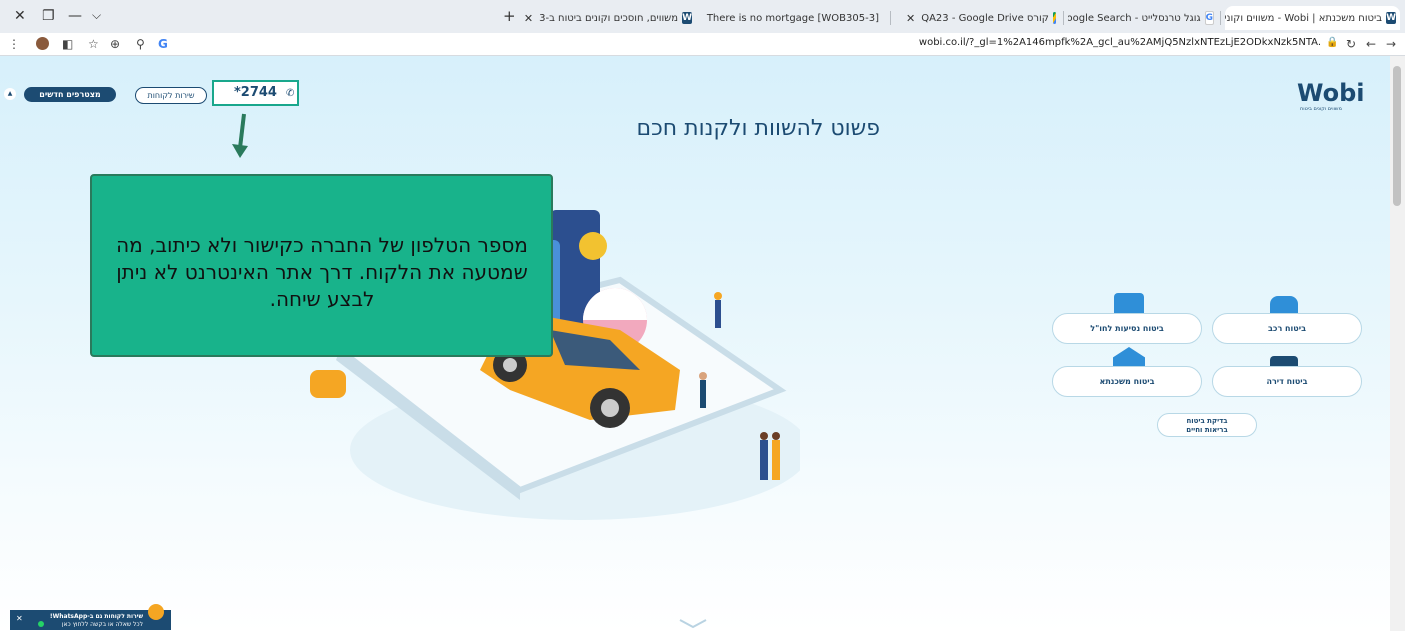 This screenshot has height=631, width=1405. I want to click on page-headline: פשוט להשוות ולקנות חכם, so click(758, 128).